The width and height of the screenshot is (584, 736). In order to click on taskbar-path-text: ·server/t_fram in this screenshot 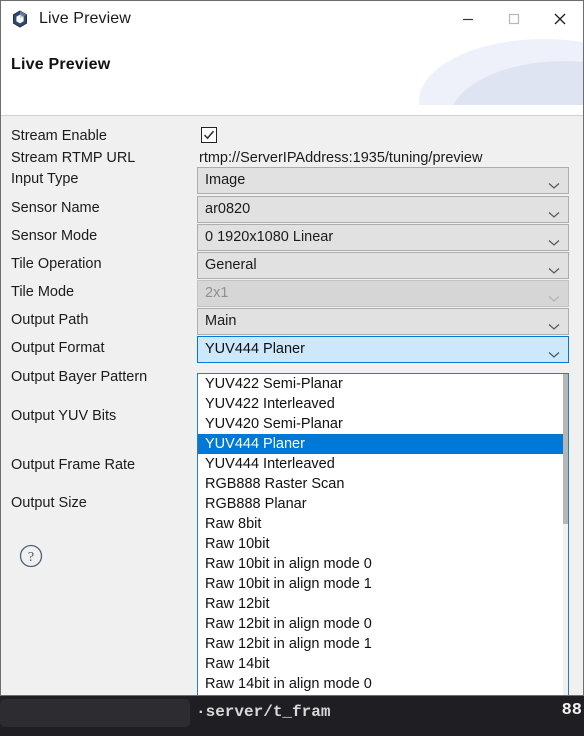, I will do `click(263, 712)`.